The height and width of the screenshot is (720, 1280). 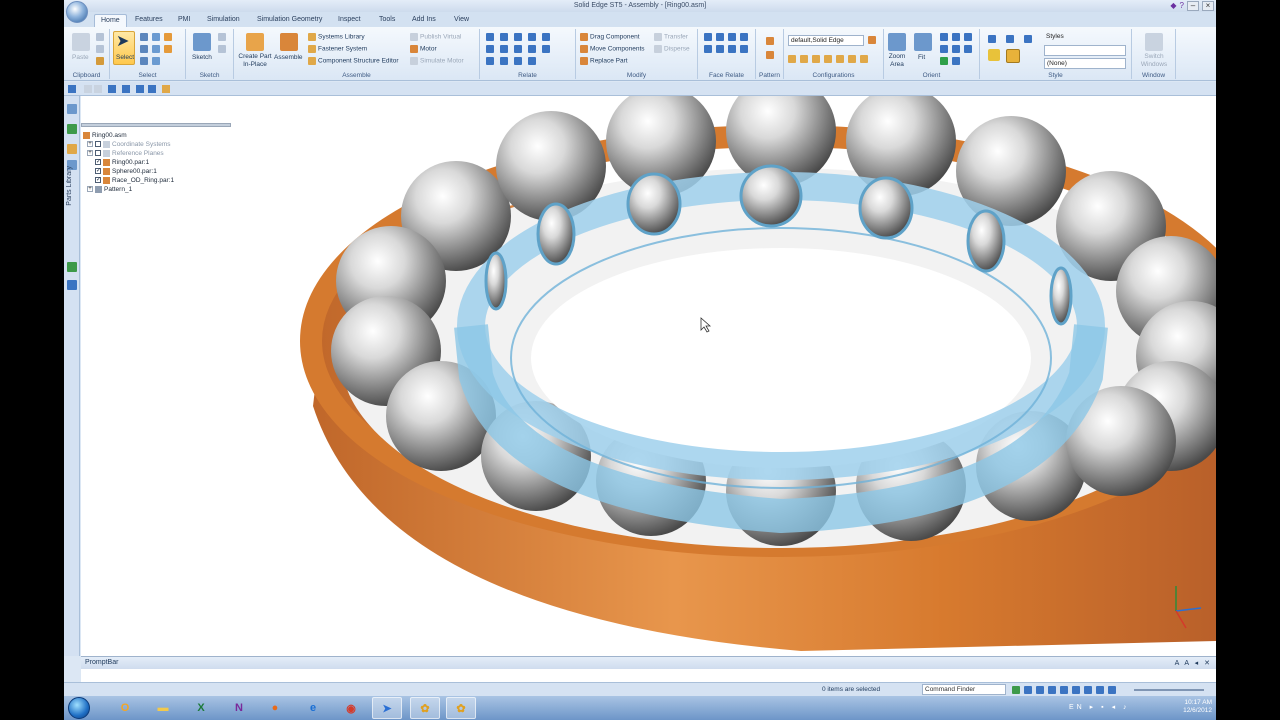 What do you see at coordinates (337, 49) in the screenshot?
I see `fastener-system-button: Fastener System` at bounding box center [337, 49].